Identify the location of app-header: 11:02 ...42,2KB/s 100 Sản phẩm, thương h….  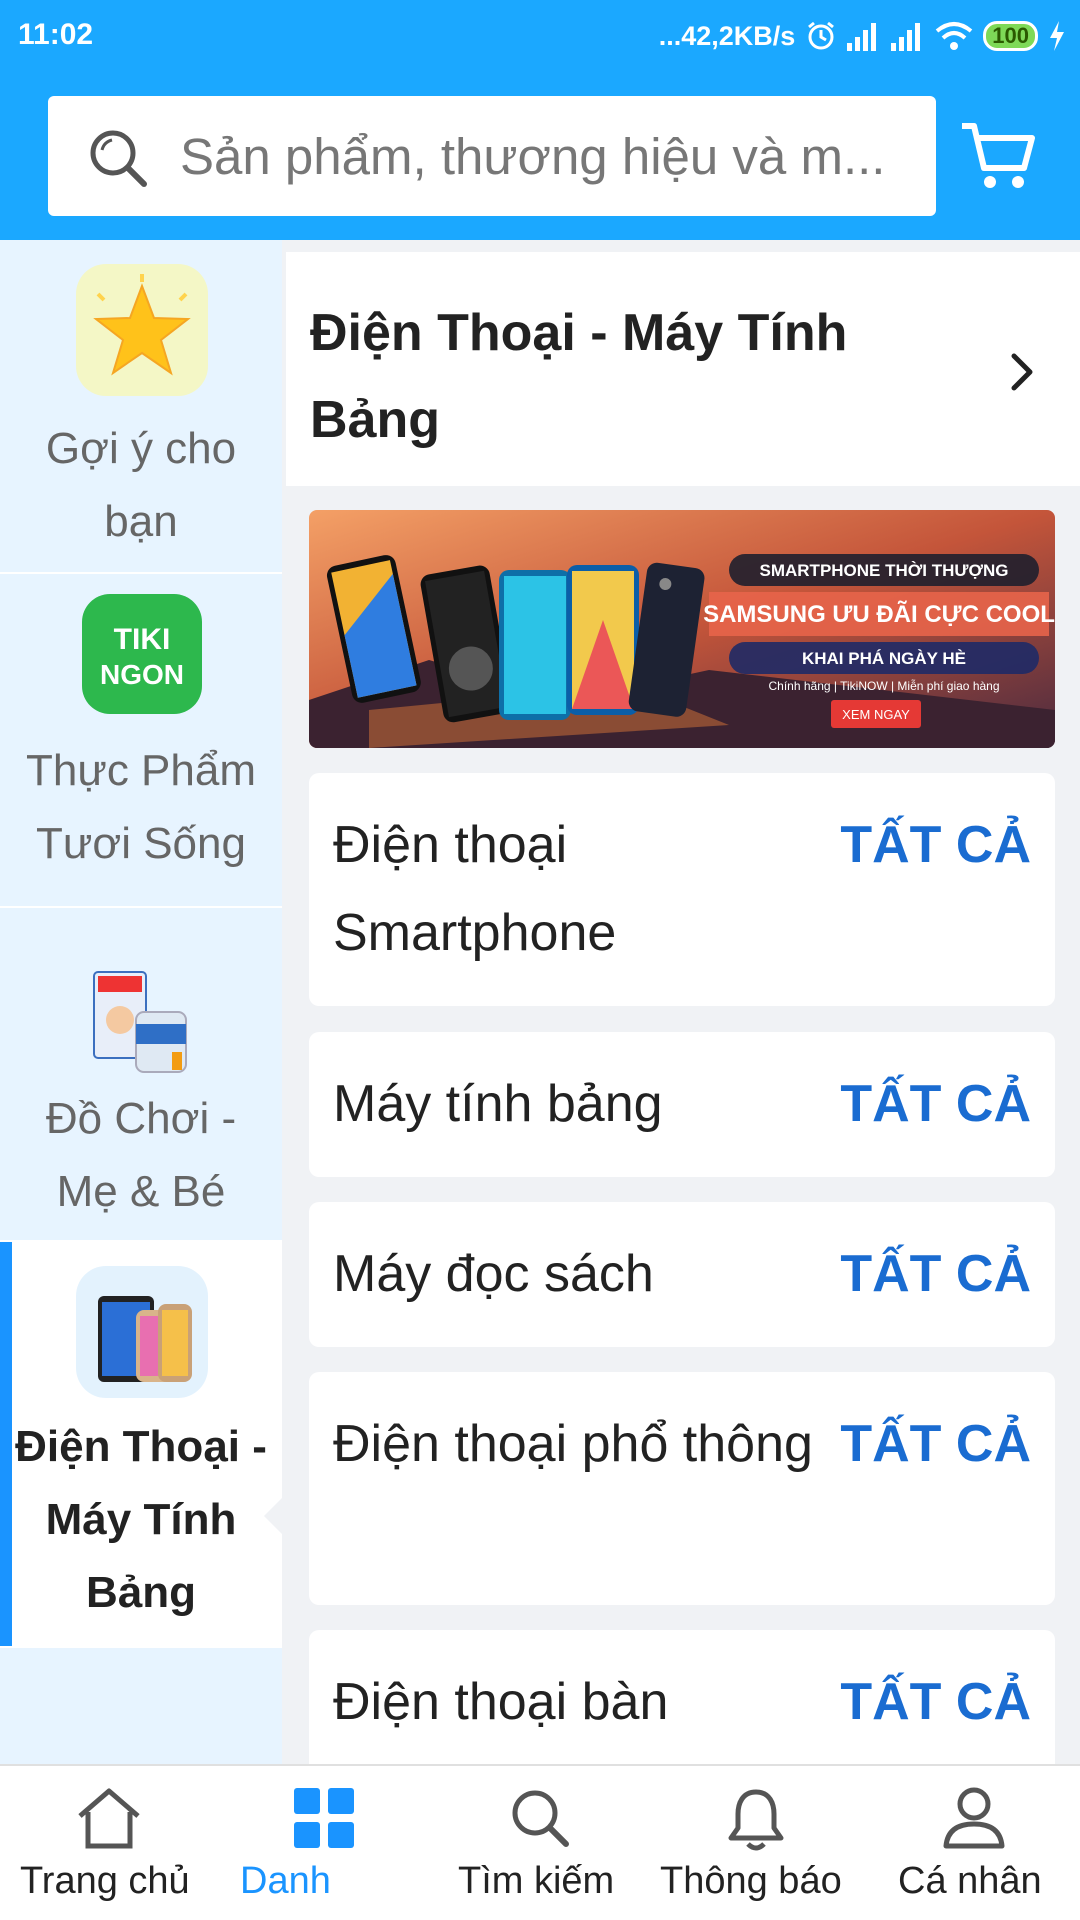
(540, 120).